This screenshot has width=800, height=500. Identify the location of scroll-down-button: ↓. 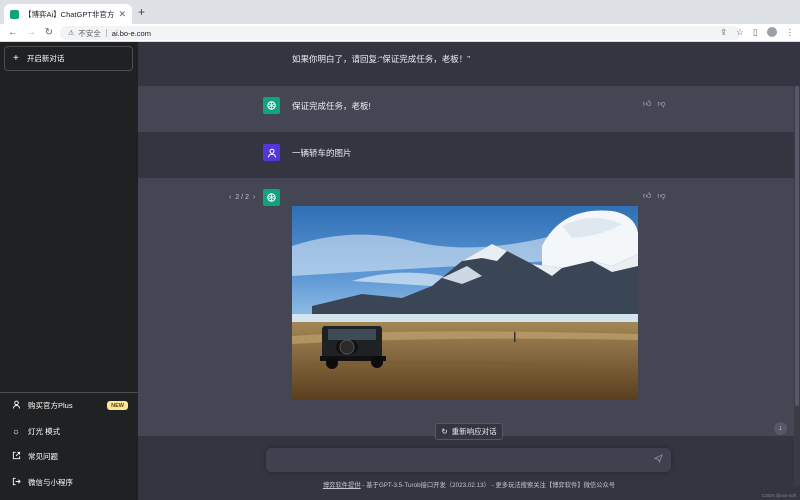
(780, 428).